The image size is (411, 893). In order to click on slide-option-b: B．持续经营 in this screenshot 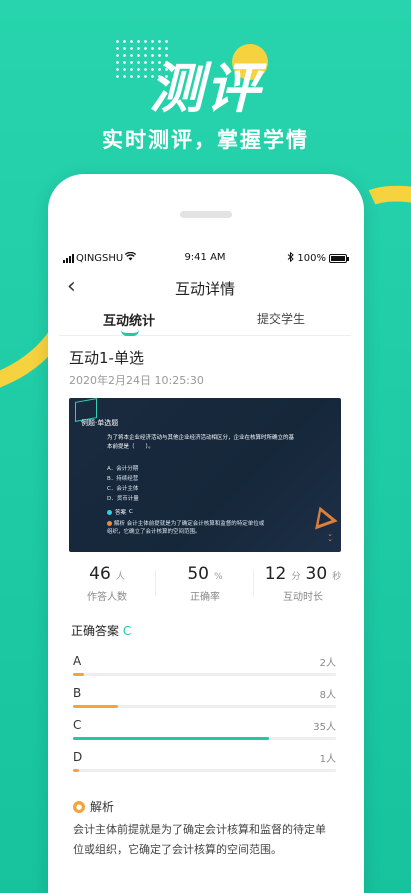, I will do `click(123, 479)`.